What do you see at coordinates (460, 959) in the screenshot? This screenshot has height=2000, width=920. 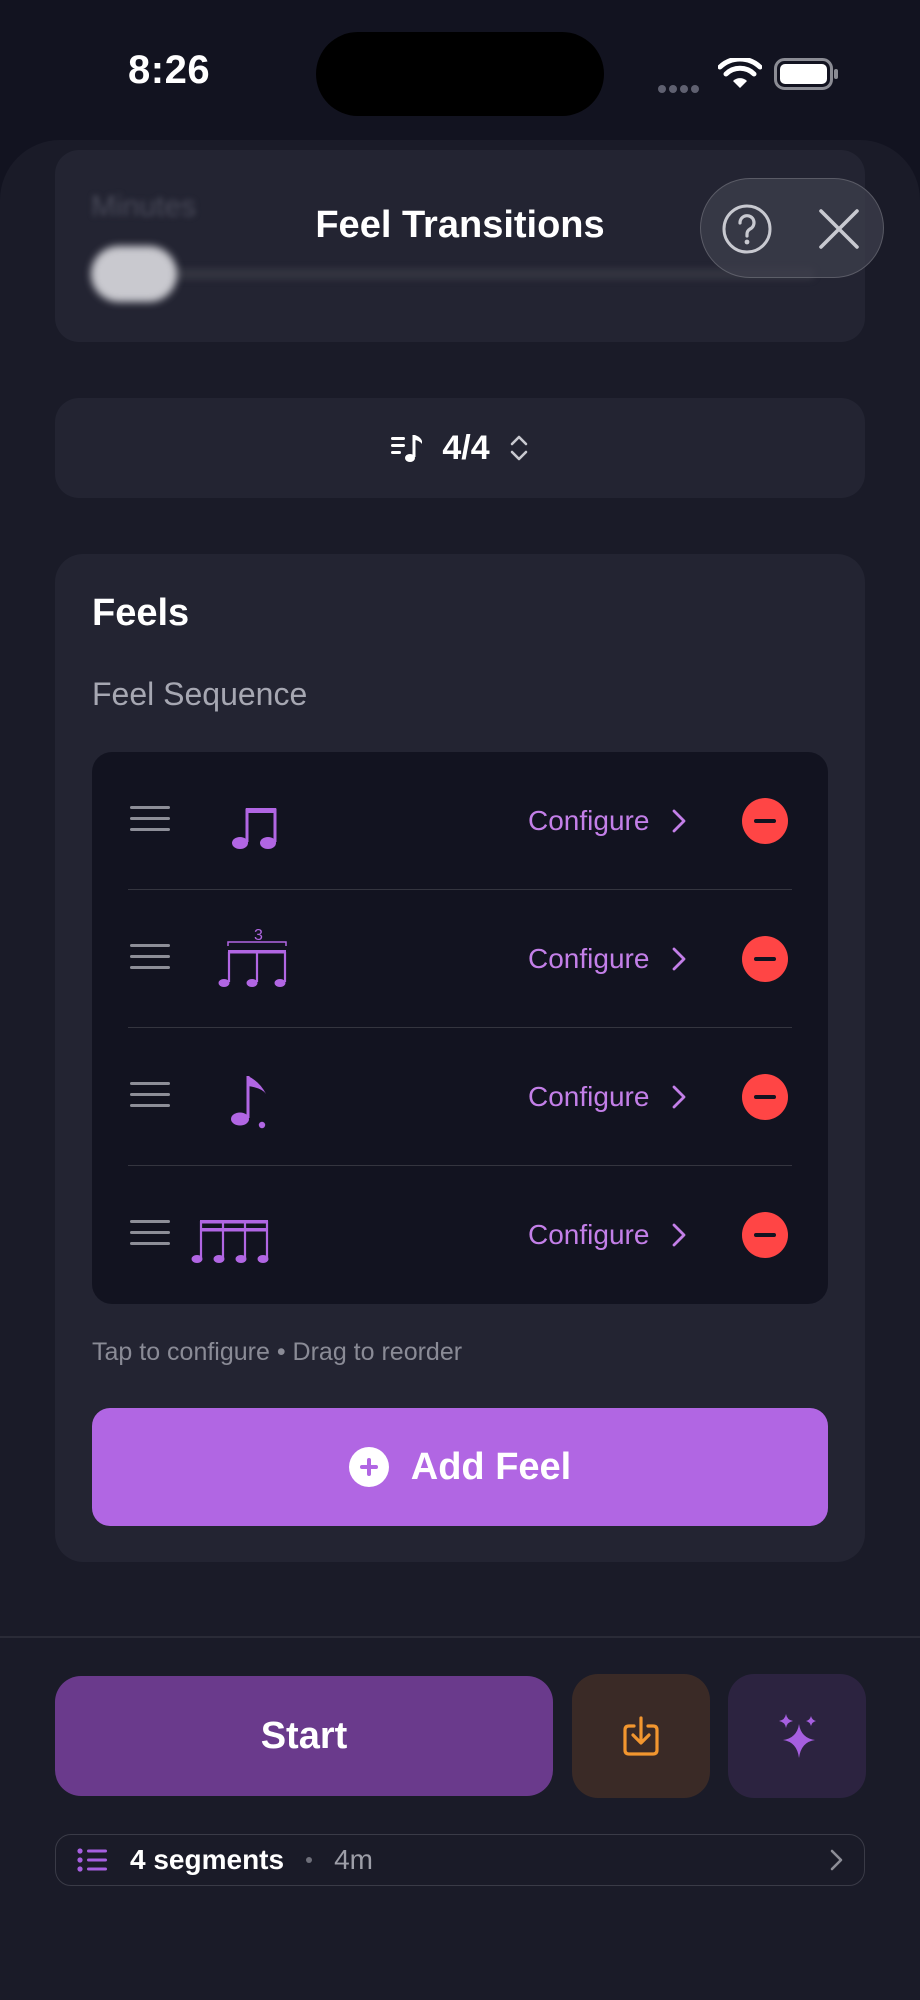 I see `feel-row-2: 3 Configure` at bounding box center [460, 959].